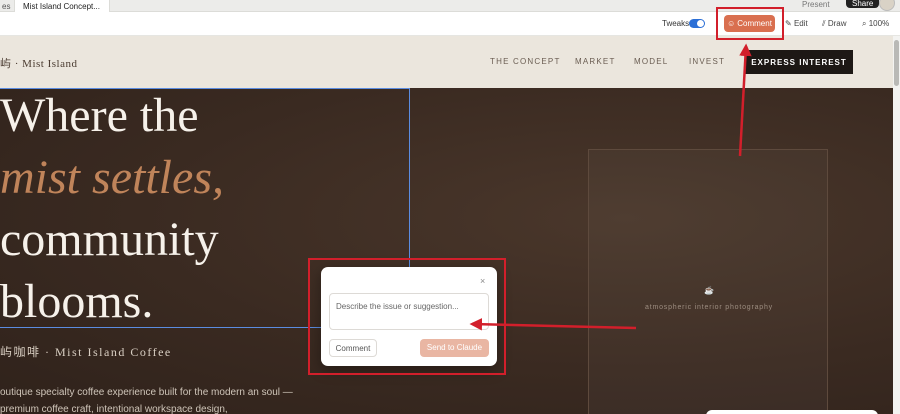  Describe the element at coordinates (595, 61) in the screenshot. I see `nav-link-market: MARKET` at that location.